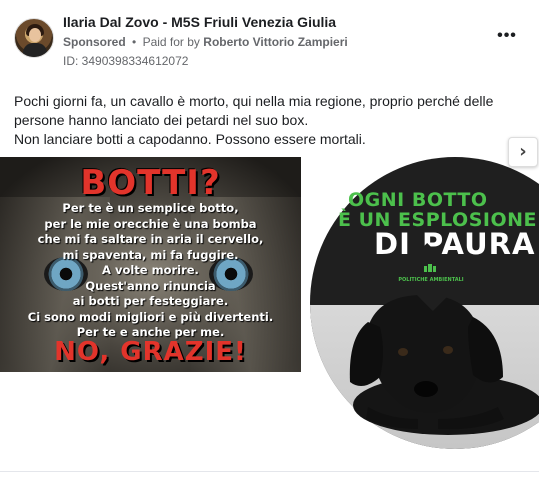 The height and width of the screenshot is (481, 539). What do you see at coordinates (150, 183) in the screenshot?
I see `slide1-title: BOTTI?` at bounding box center [150, 183].